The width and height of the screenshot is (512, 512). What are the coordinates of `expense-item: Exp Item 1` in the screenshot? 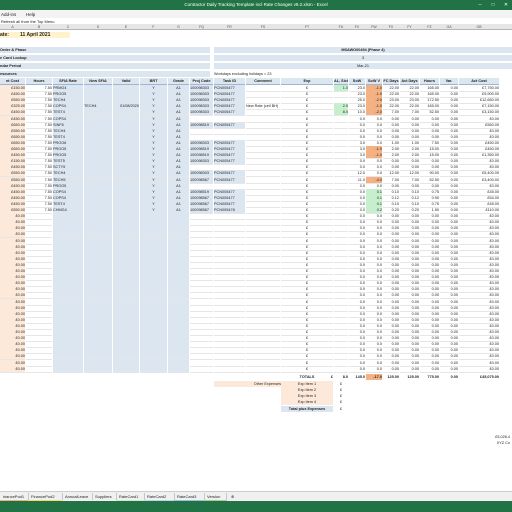 It's located at (307, 383).